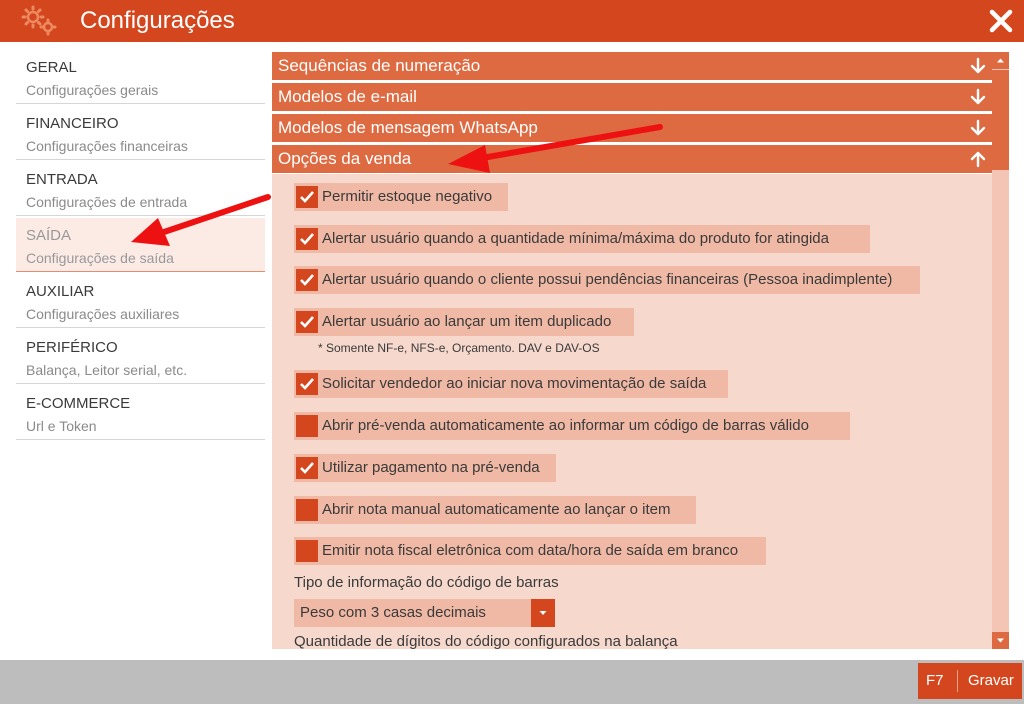 The width and height of the screenshot is (1024, 704). What do you see at coordinates (512, 682) in the screenshot?
I see `footer-bar` at bounding box center [512, 682].